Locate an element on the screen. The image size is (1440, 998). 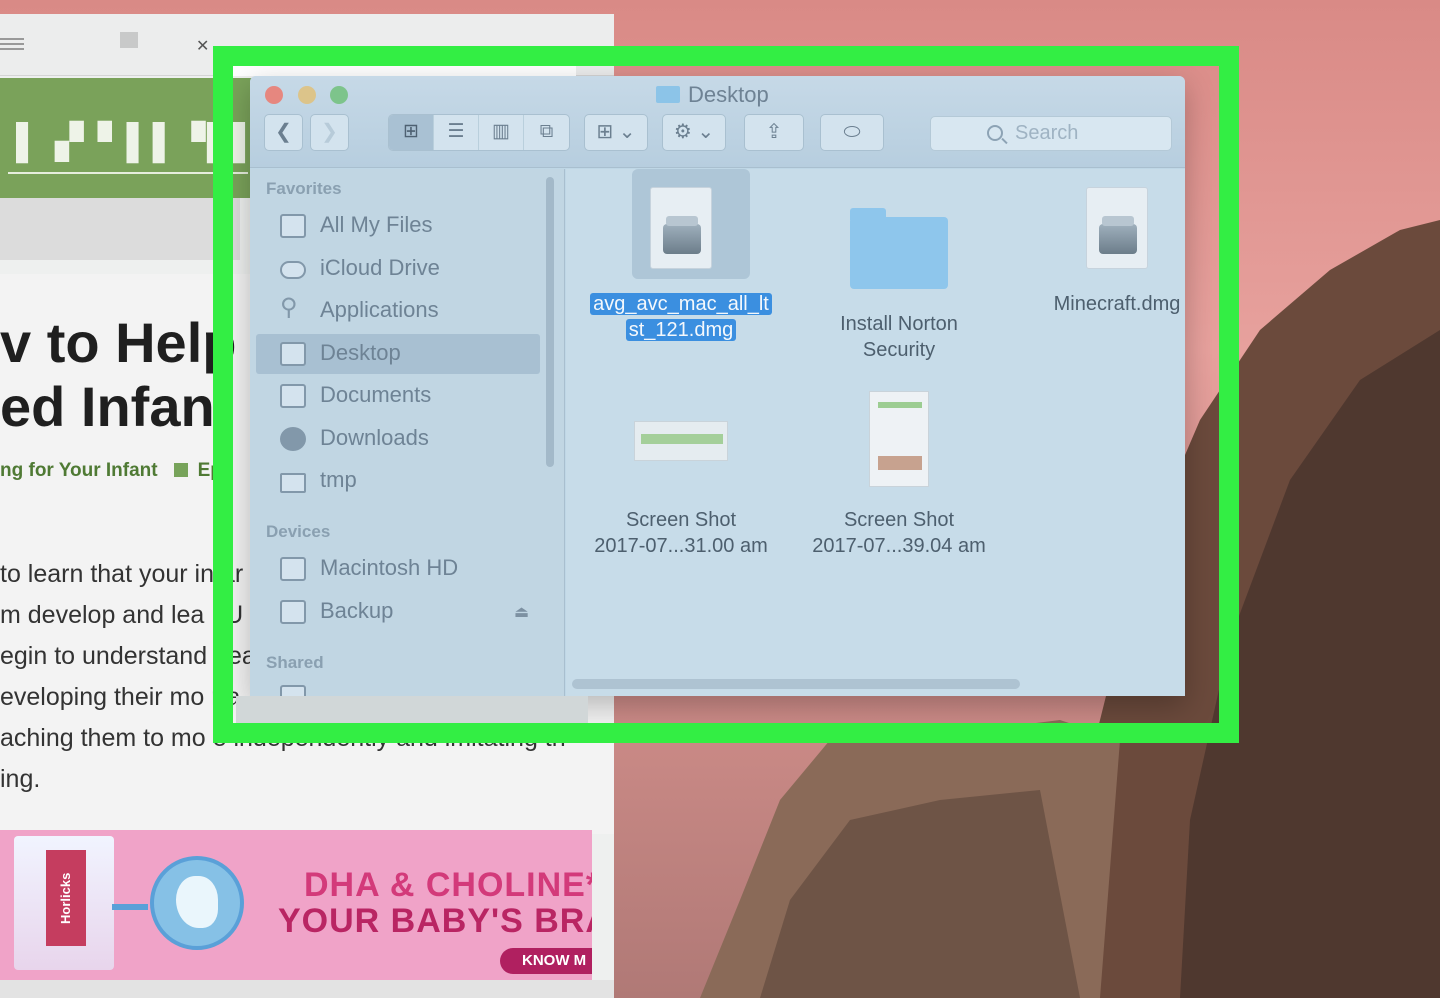
menu-icon is located at coordinates (12, 44).